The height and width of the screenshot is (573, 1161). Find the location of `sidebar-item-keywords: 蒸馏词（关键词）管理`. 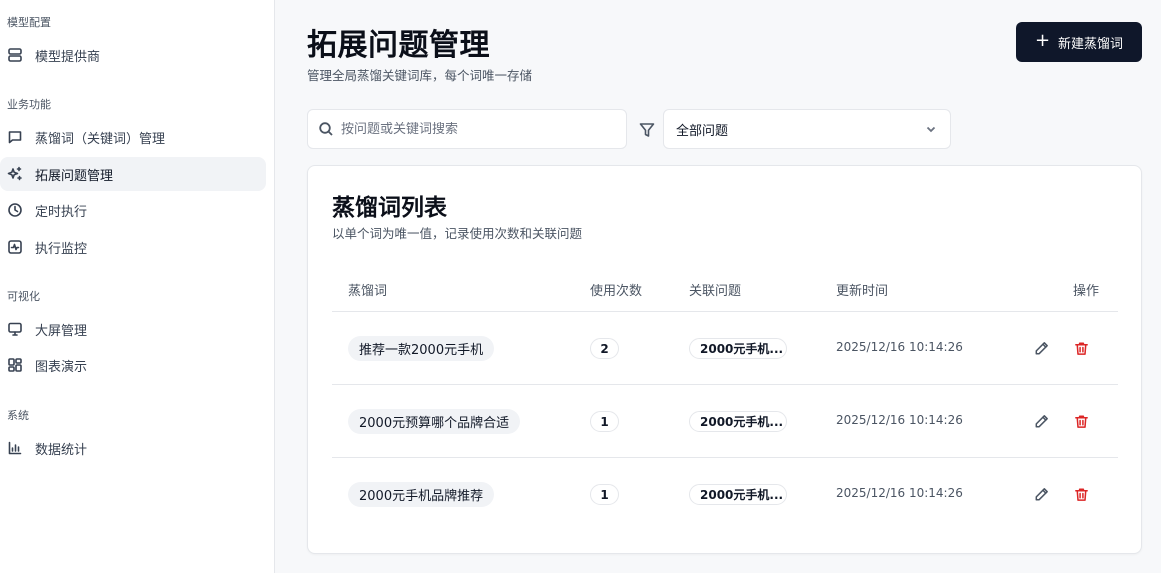

sidebar-item-keywords: 蒸馏词（关键词）管理 is located at coordinates (133, 137).